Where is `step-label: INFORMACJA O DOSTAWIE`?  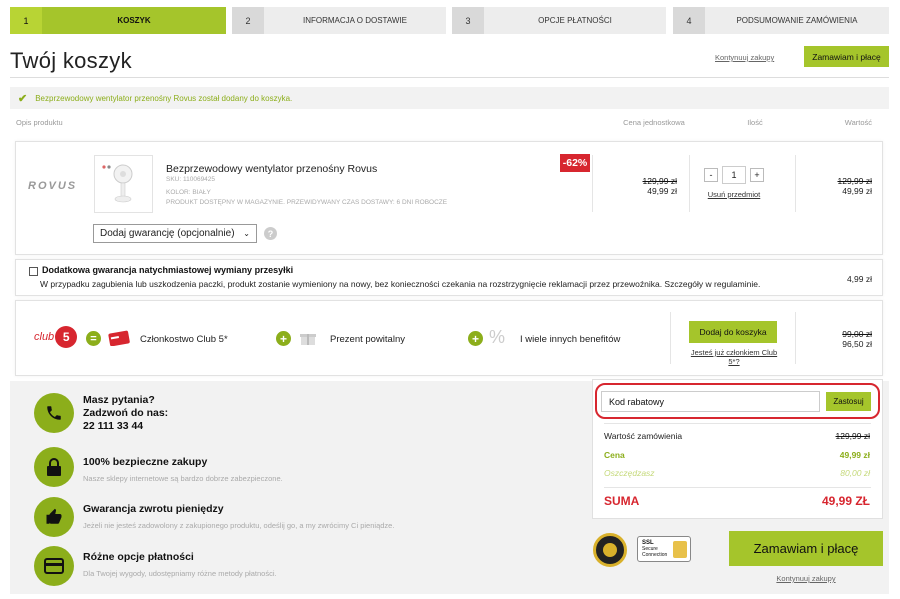 step-label: INFORMACJA O DOSTAWIE is located at coordinates (354, 20).